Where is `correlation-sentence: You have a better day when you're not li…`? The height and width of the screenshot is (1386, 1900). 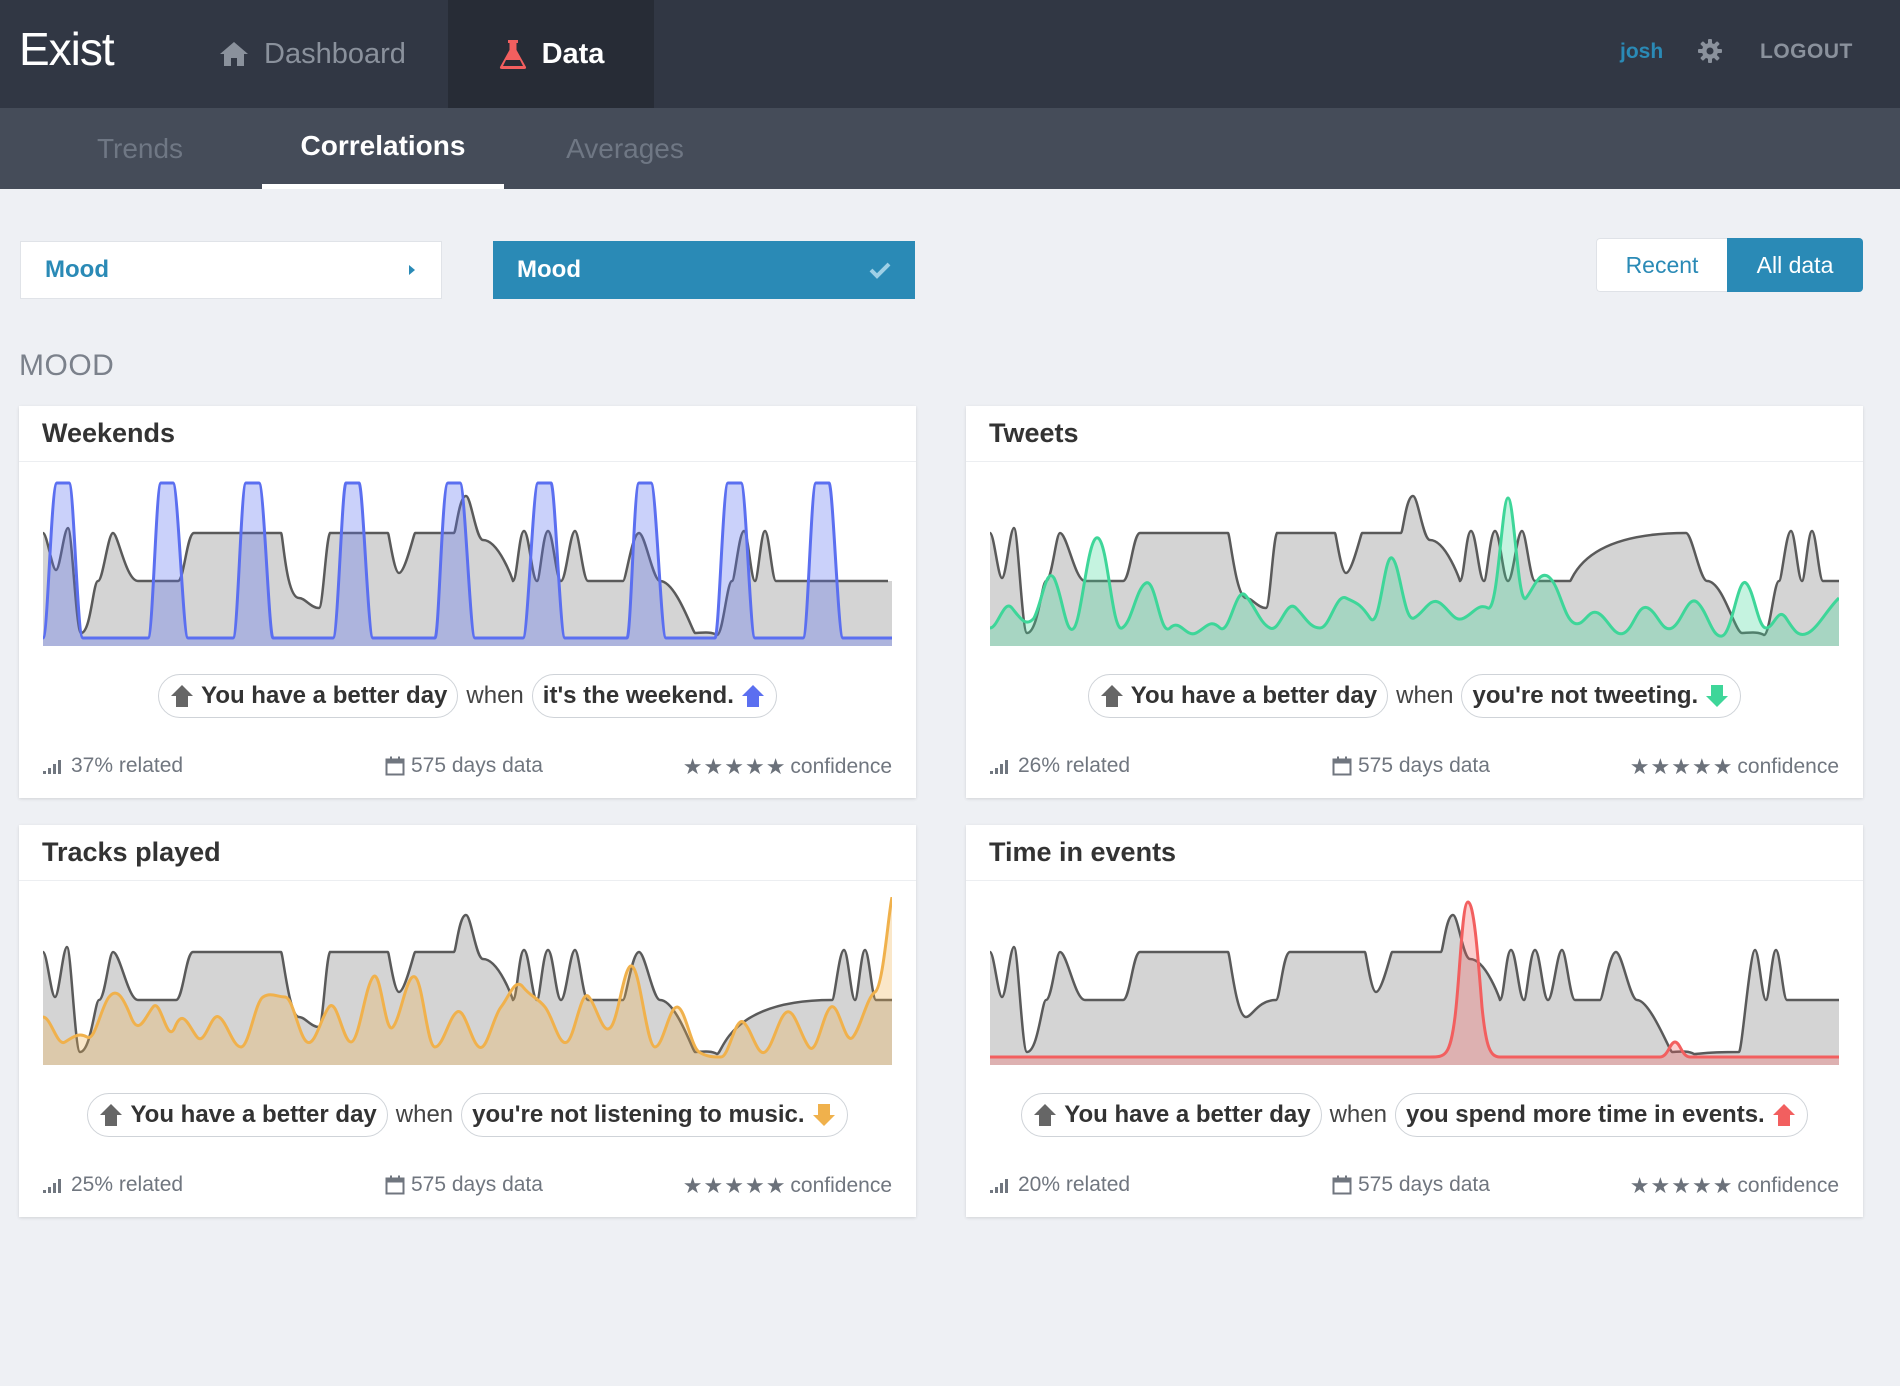 correlation-sentence: You have a better day when you're not li… is located at coordinates (467, 1115).